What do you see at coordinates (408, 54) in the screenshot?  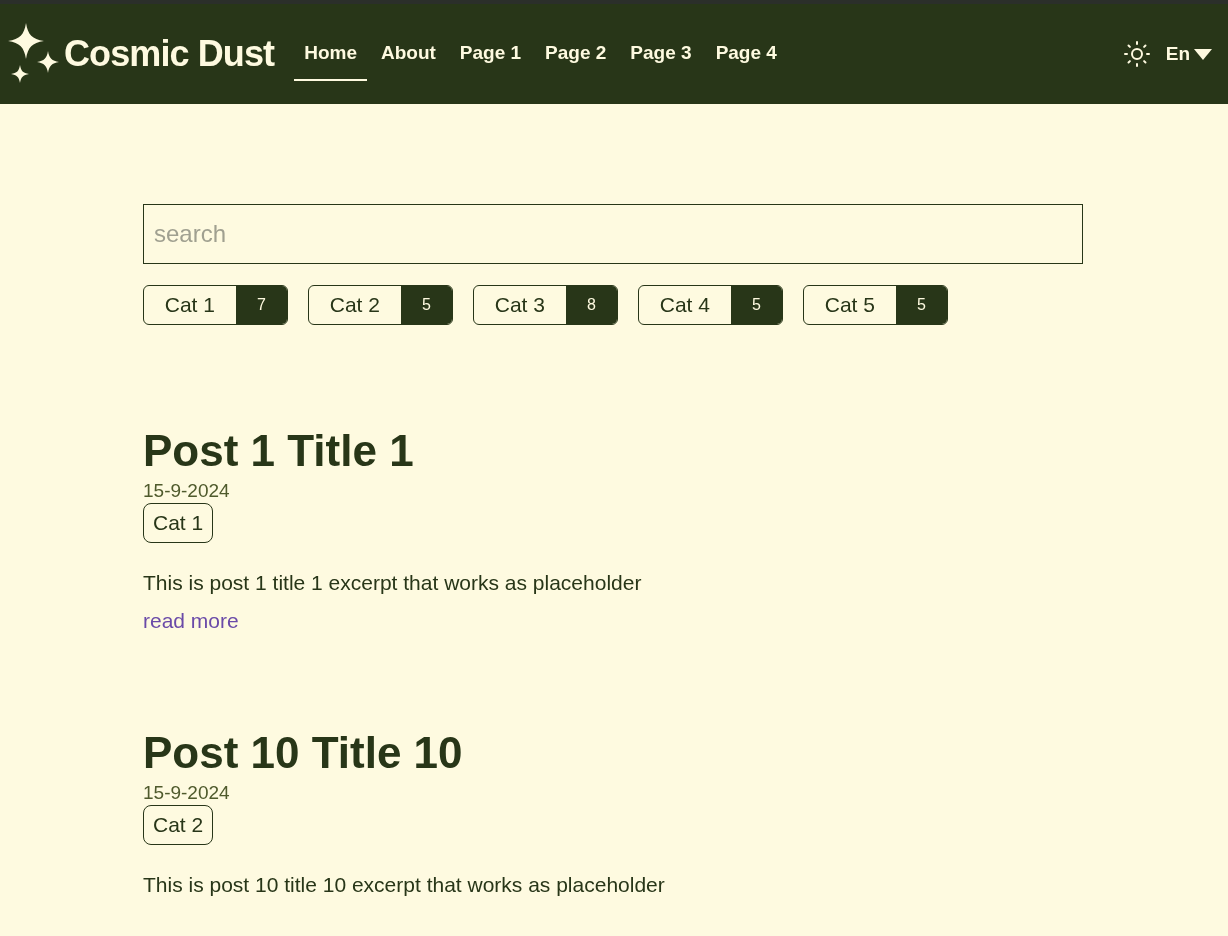 I see `nav-link: About` at bounding box center [408, 54].